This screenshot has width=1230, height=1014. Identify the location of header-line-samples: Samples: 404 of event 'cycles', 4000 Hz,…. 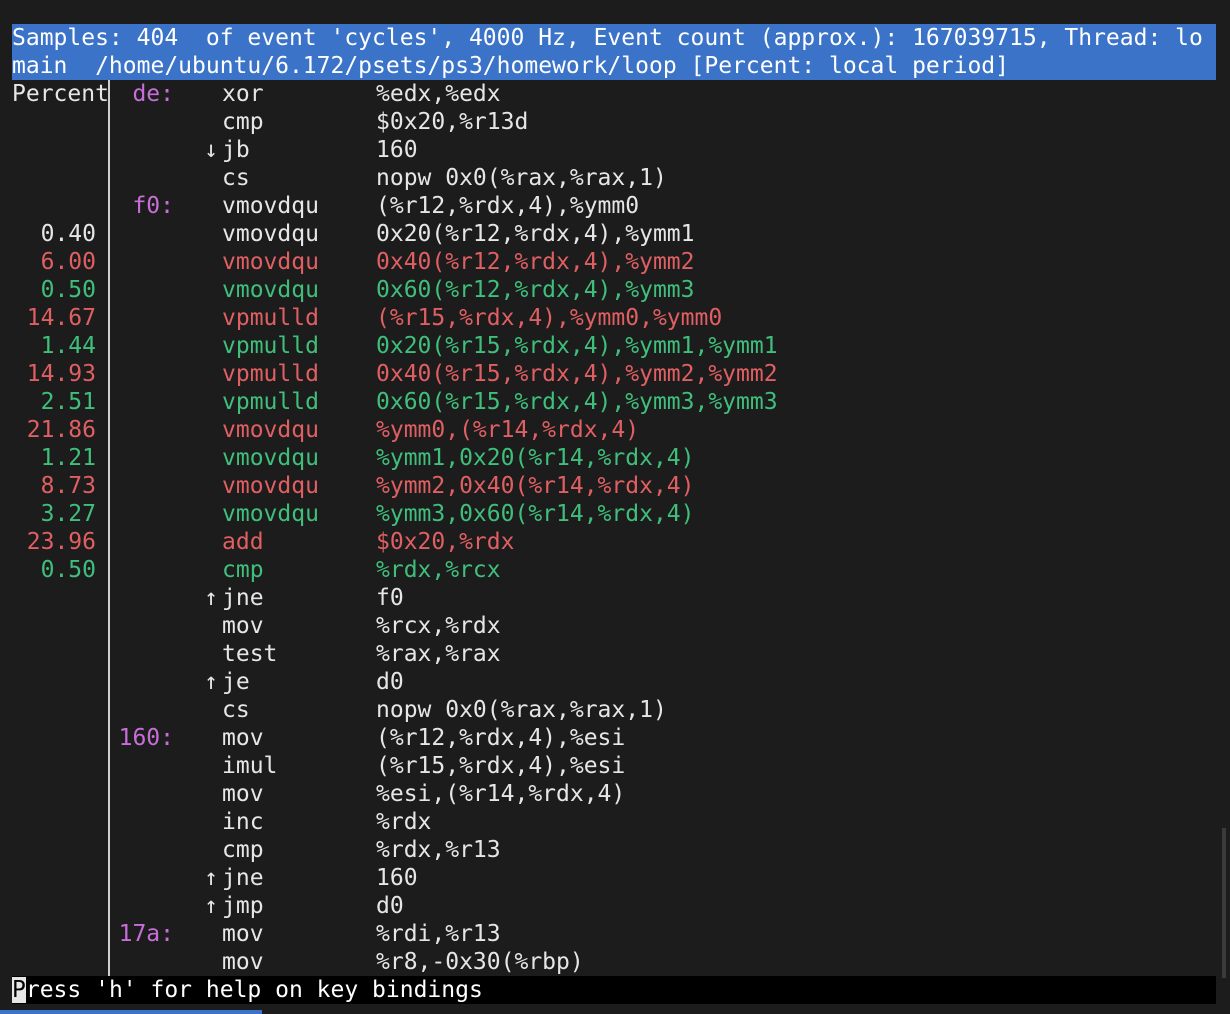
(614, 38).